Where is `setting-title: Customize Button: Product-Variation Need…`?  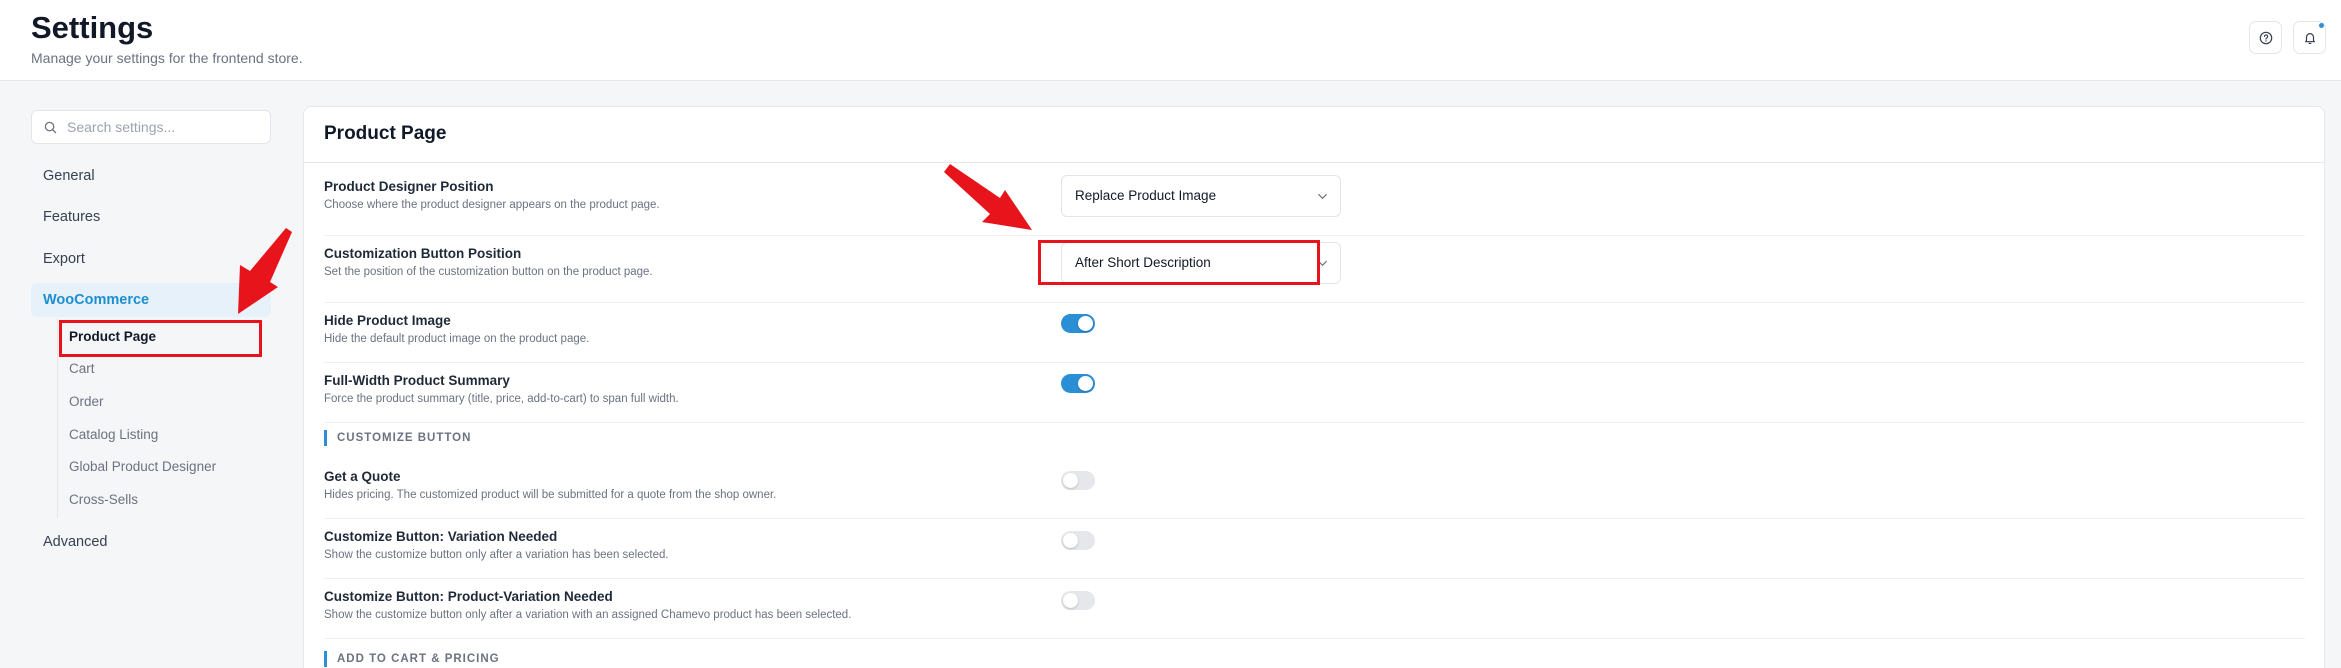
setting-title: Customize Button: Product-Variation Need… is located at coordinates (468, 596).